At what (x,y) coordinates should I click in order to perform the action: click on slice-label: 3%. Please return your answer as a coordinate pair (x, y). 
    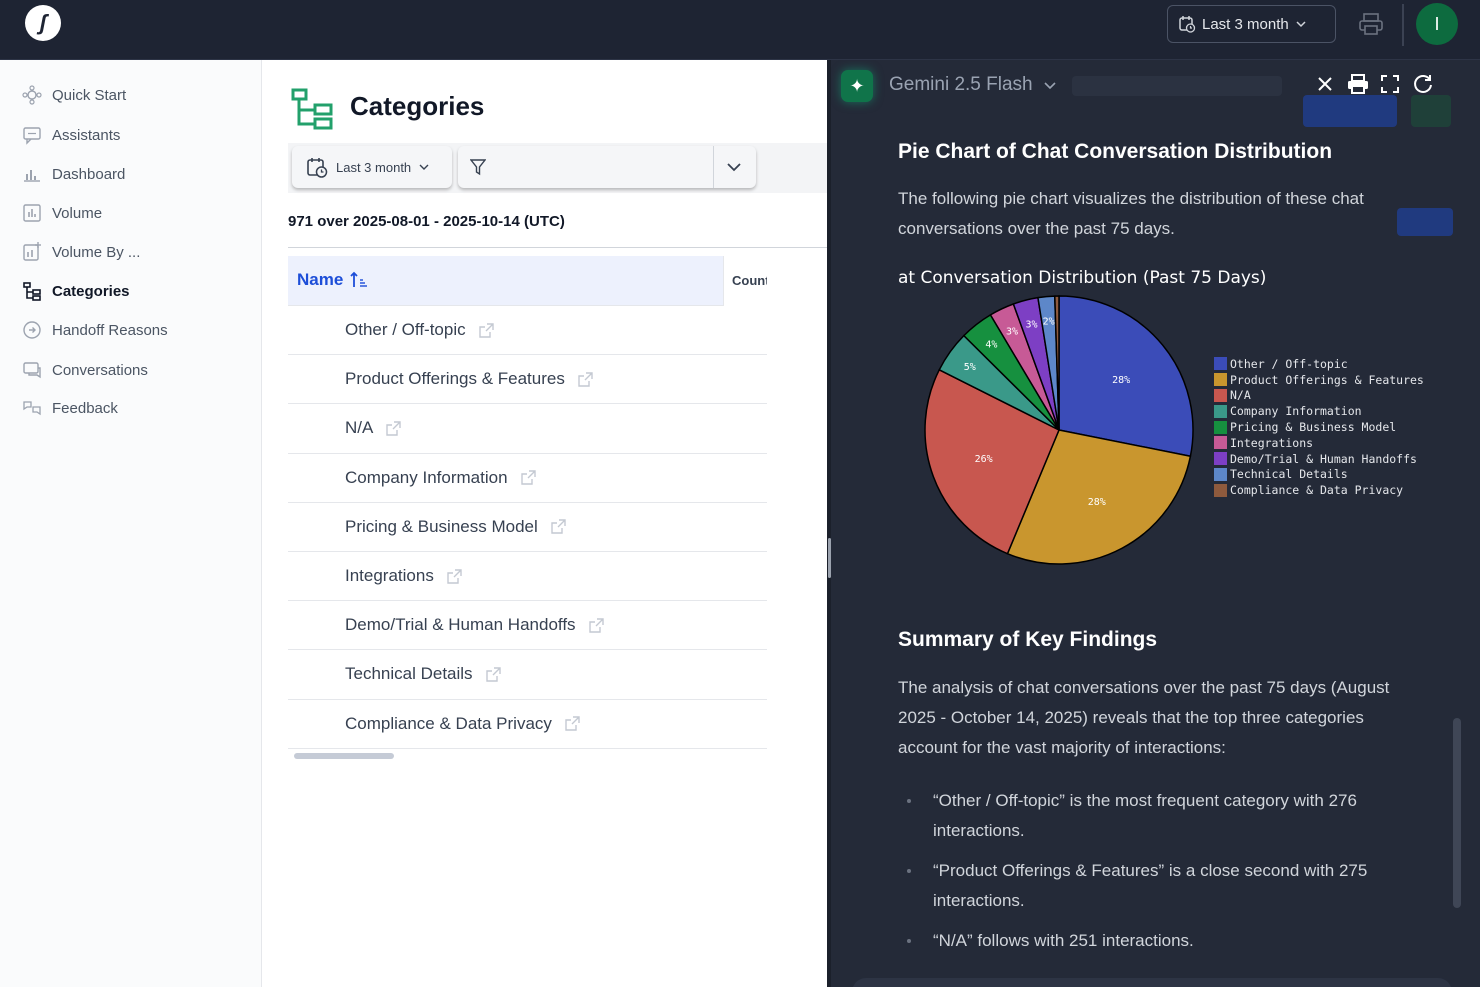
    Looking at the image, I should click on (1012, 332).